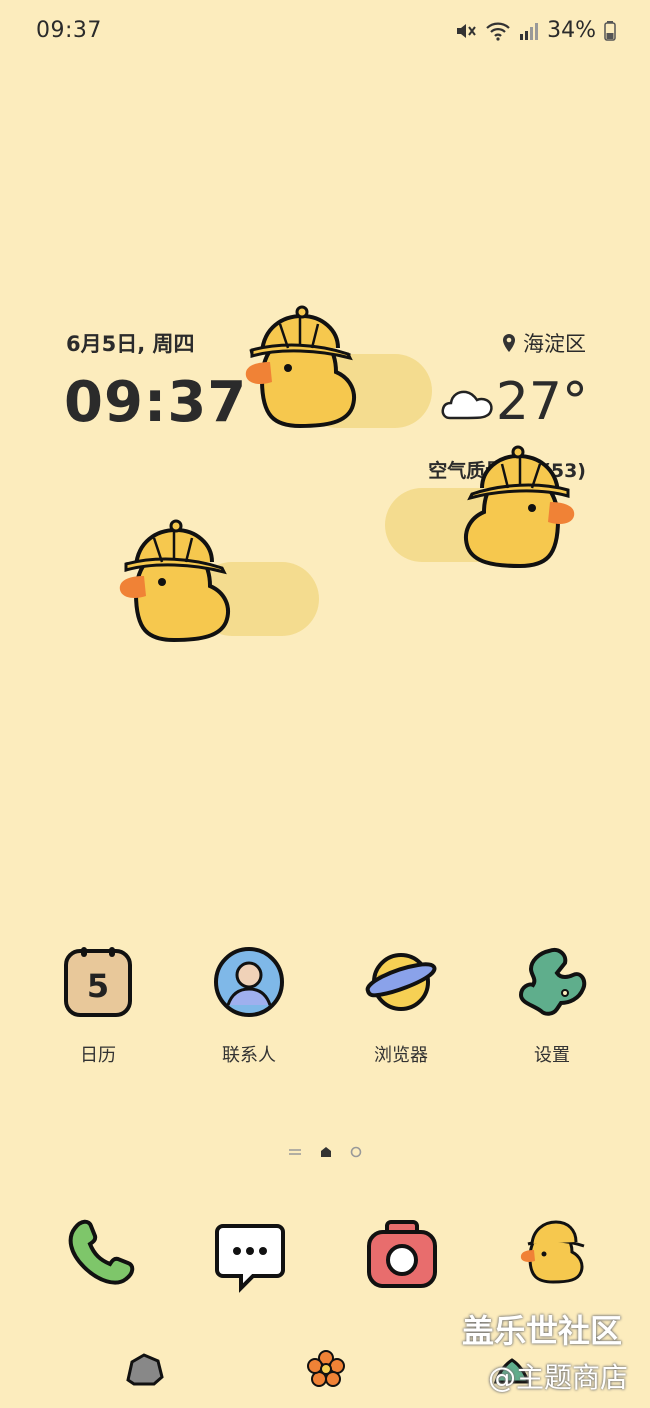  What do you see at coordinates (571, 30) in the screenshot?
I see `battery-percent: 34%` at bounding box center [571, 30].